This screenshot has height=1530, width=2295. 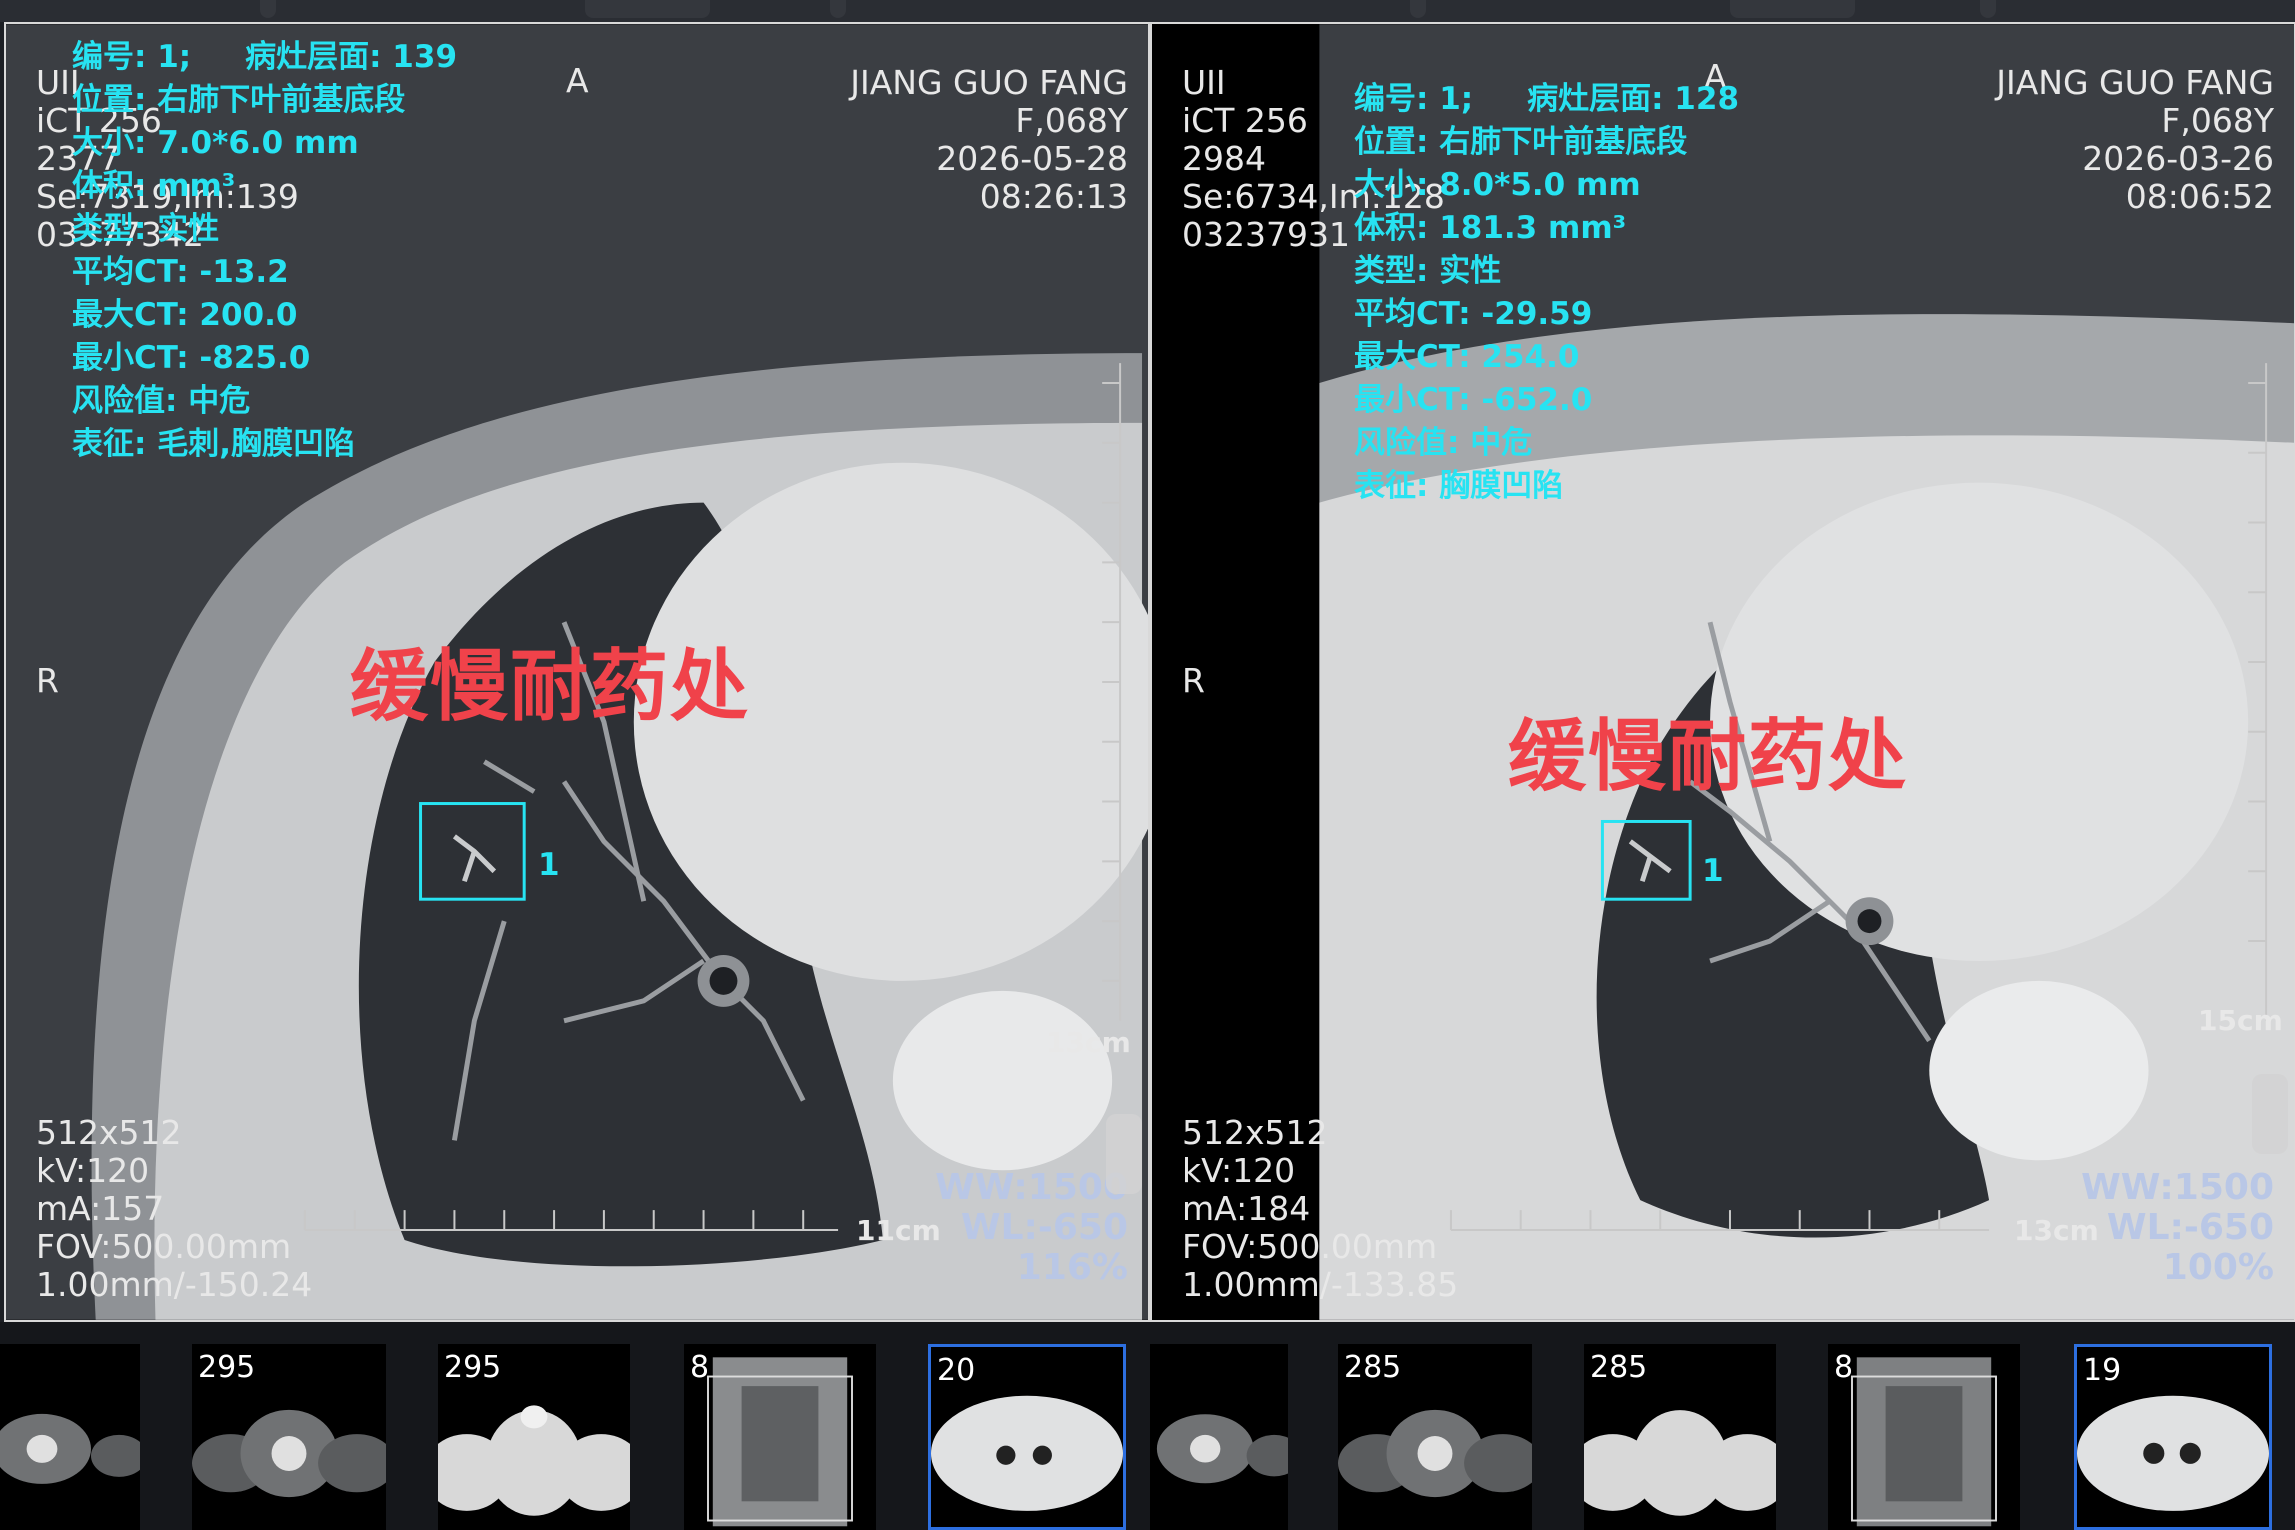 I want to click on zoom-level: 116%, so click(x=1072, y=1267).